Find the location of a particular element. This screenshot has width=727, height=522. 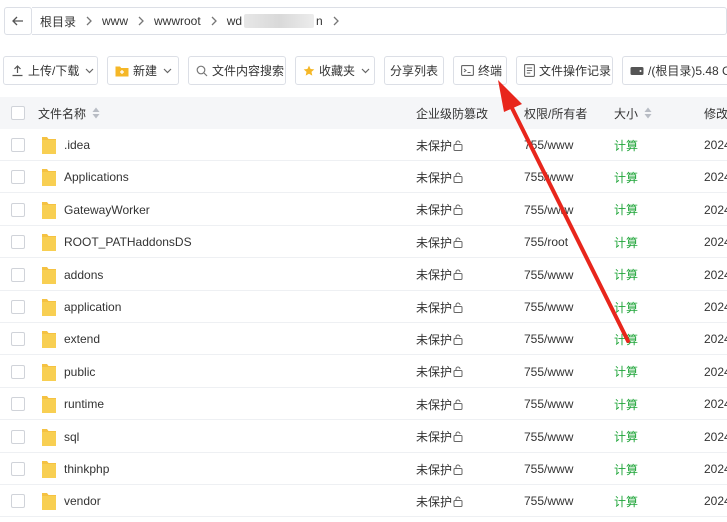

back-button is located at coordinates (18, 21).